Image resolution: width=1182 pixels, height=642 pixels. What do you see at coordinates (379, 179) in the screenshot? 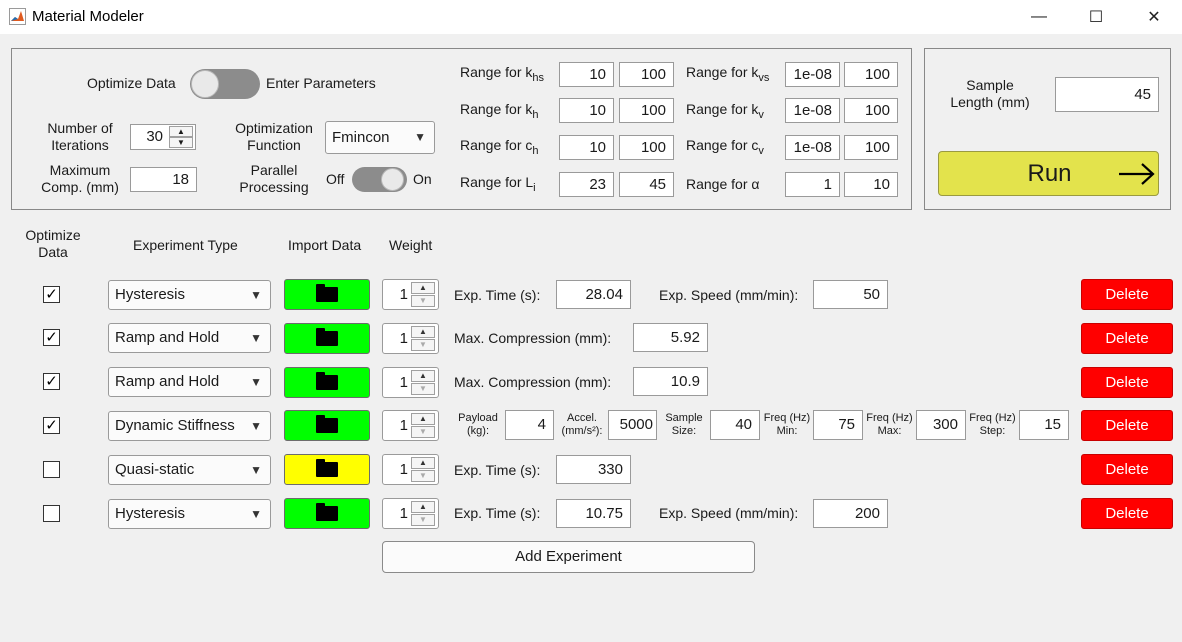
I see `parallel-toggle-switch` at bounding box center [379, 179].